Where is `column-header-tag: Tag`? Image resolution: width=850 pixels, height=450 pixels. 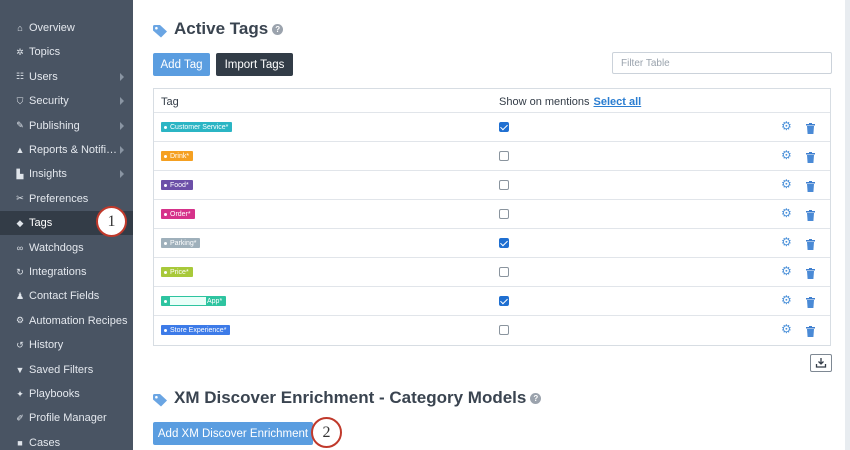
column-header-tag: Tag is located at coordinates (170, 101).